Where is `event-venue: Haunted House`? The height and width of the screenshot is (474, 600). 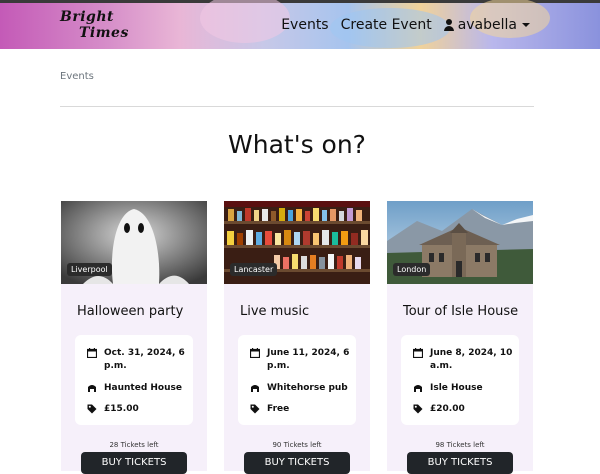
event-venue: Haunted House is located at coordinates (143, 388).